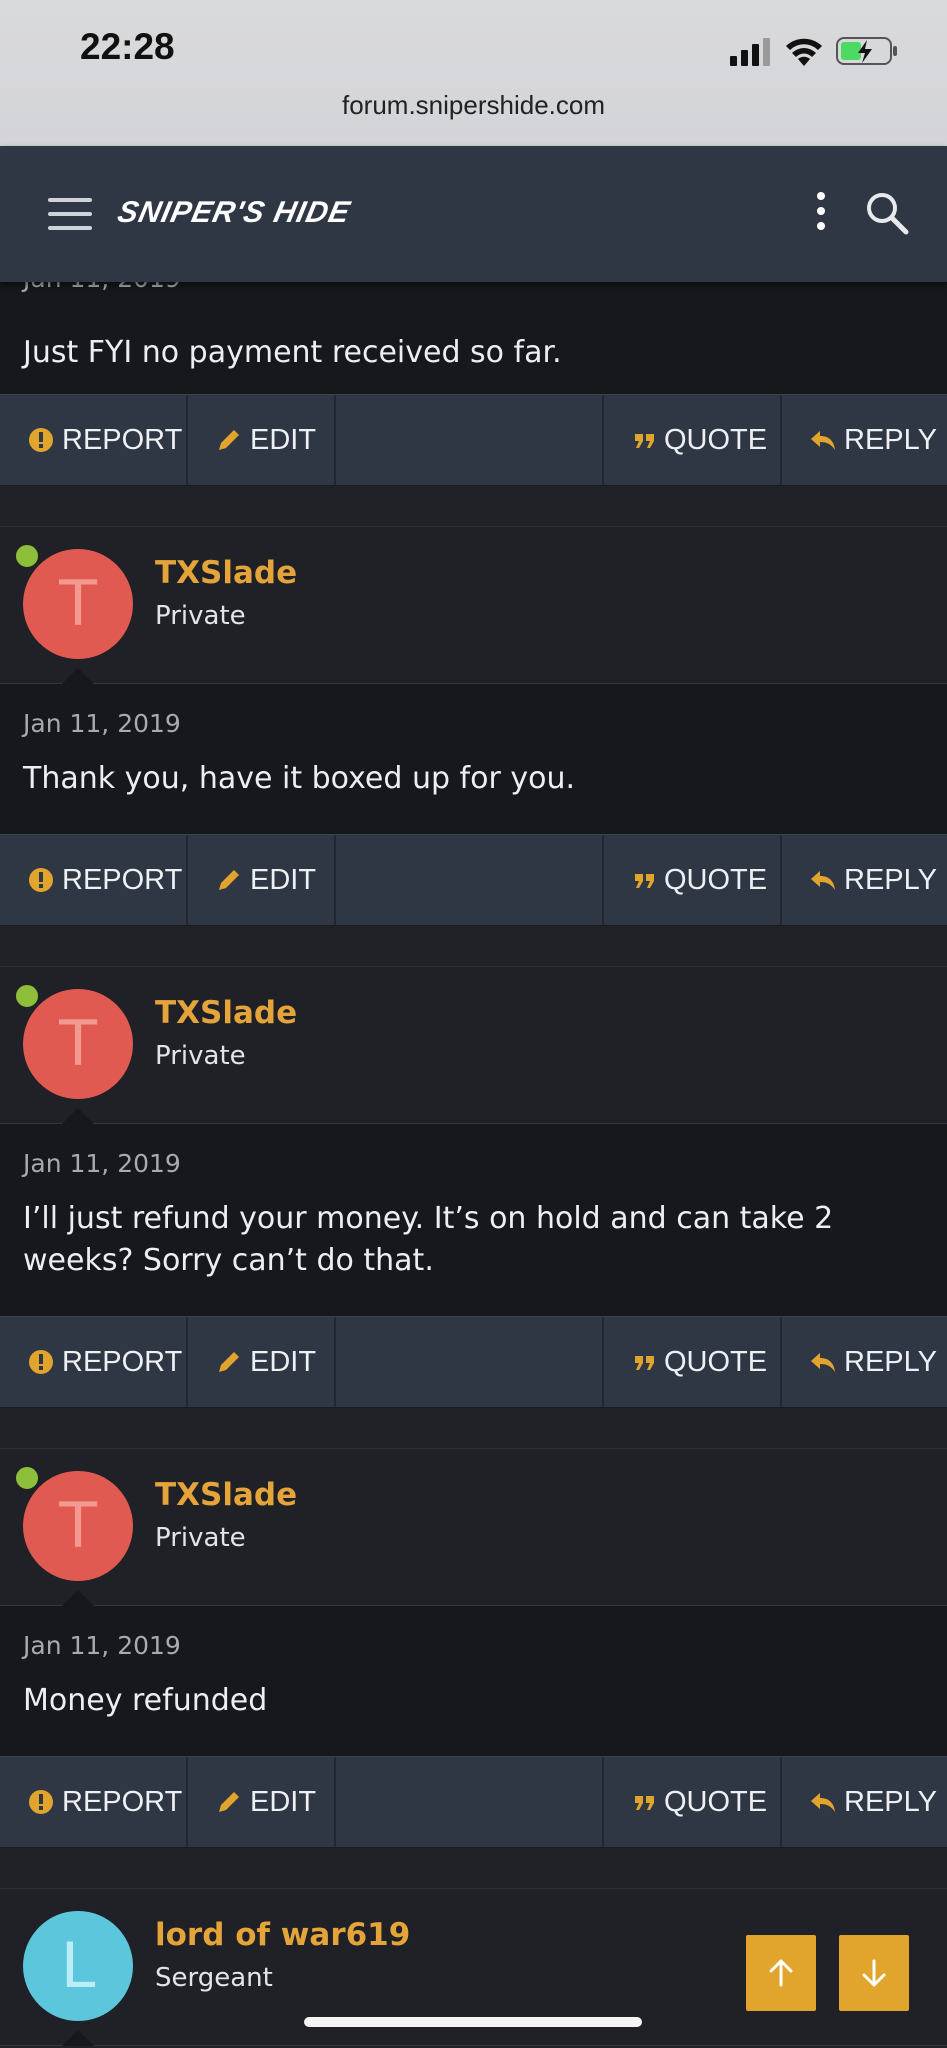  Describe the element at coordinates (866, 51) in the screenshot. I see `battery-charging-icon` at that location.